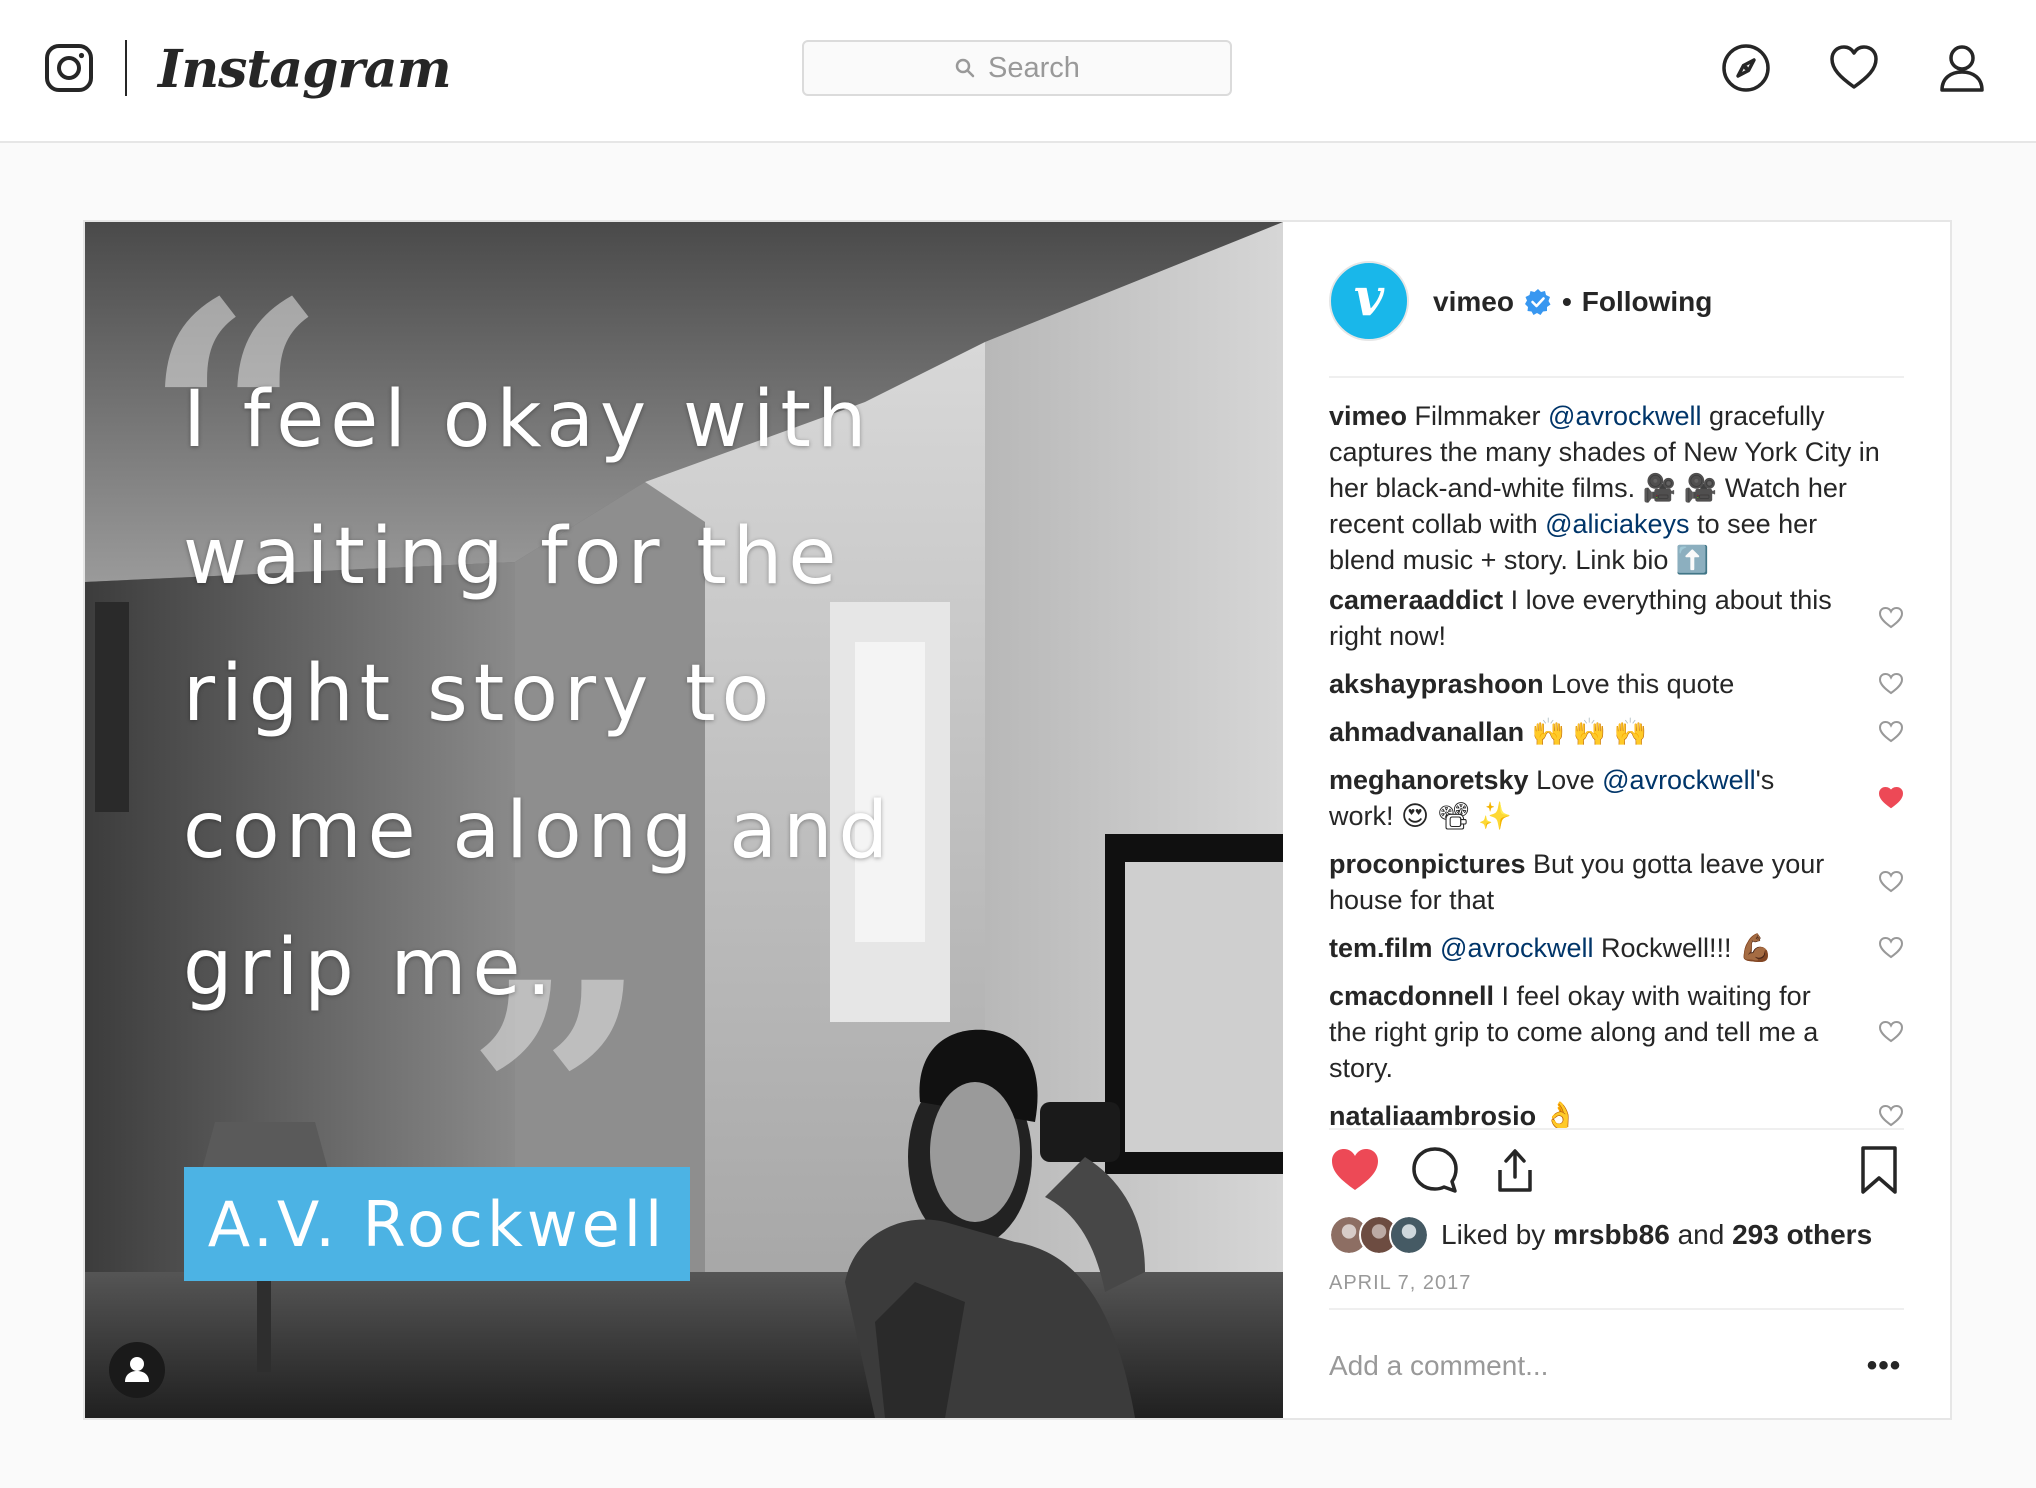 This screenshot has height=1488, width=2036. I want to click on search-placeholder-wrap: Search, so click(1017, 68).